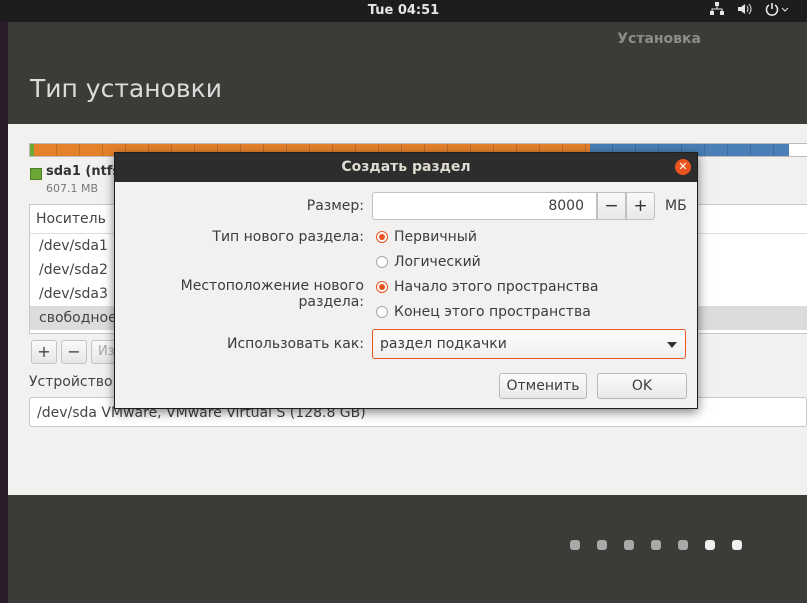 This screenshot has width=807, height=603. I want to click on cancel-button: Отменить, so click(543, 386).